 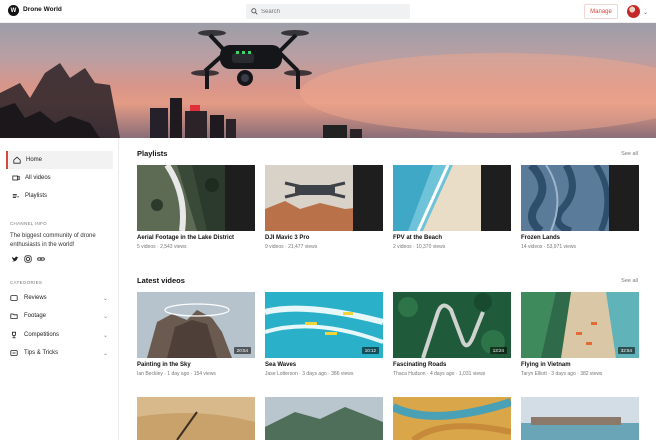 What do you see at coordinates (60, 353) in the screenshot?
I see `category-tips-tricks: Tips & Tricks ⌄` at bounding box center [60, 353].